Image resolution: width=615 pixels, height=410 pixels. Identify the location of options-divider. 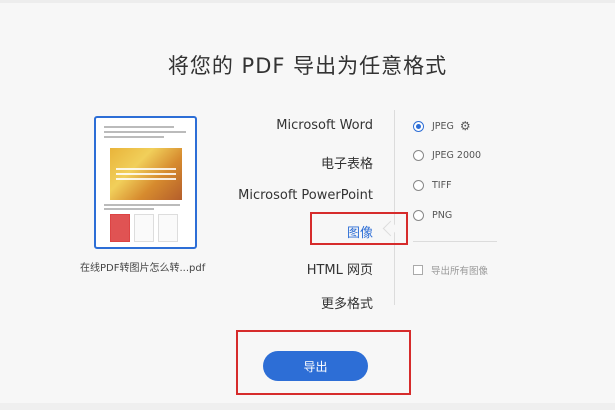
(455, 241).